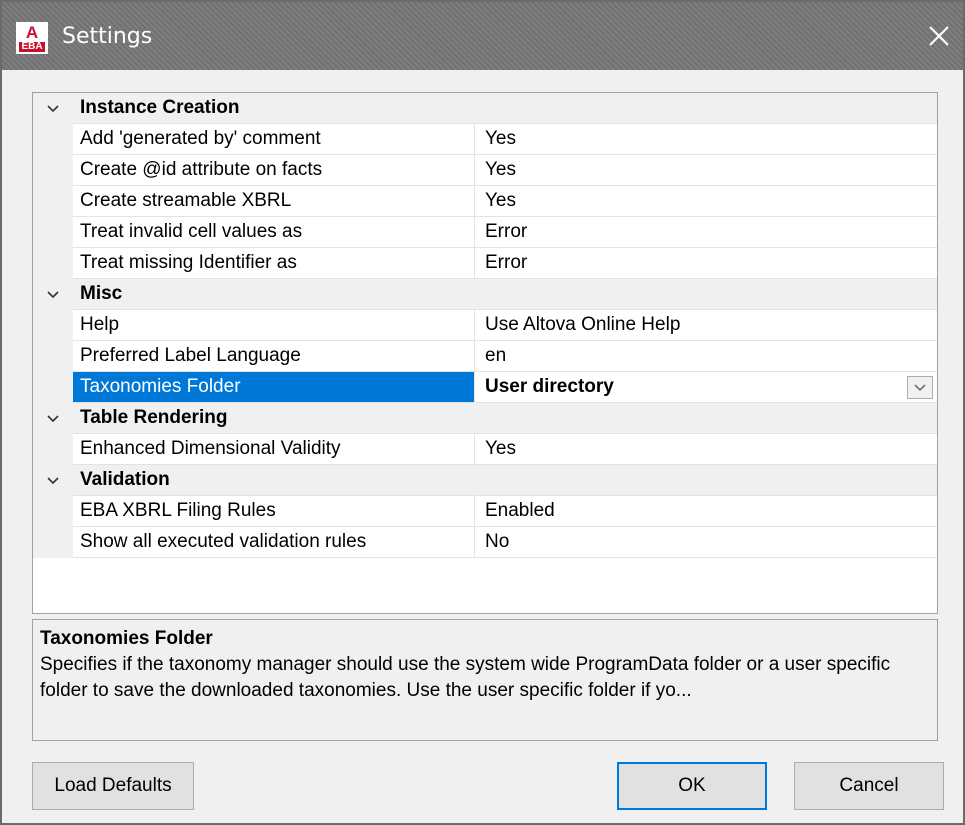 This screenshot has height=825, width=965. Describe the element at coordinates (274, 263) in the screenshot. I see `property-name: Treat missing Identifier as` at that location.